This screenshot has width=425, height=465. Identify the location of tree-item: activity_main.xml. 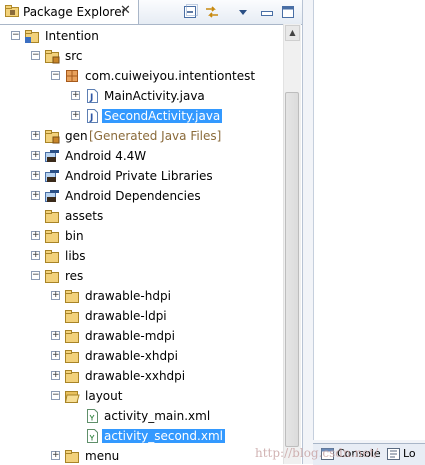
(141, 416).